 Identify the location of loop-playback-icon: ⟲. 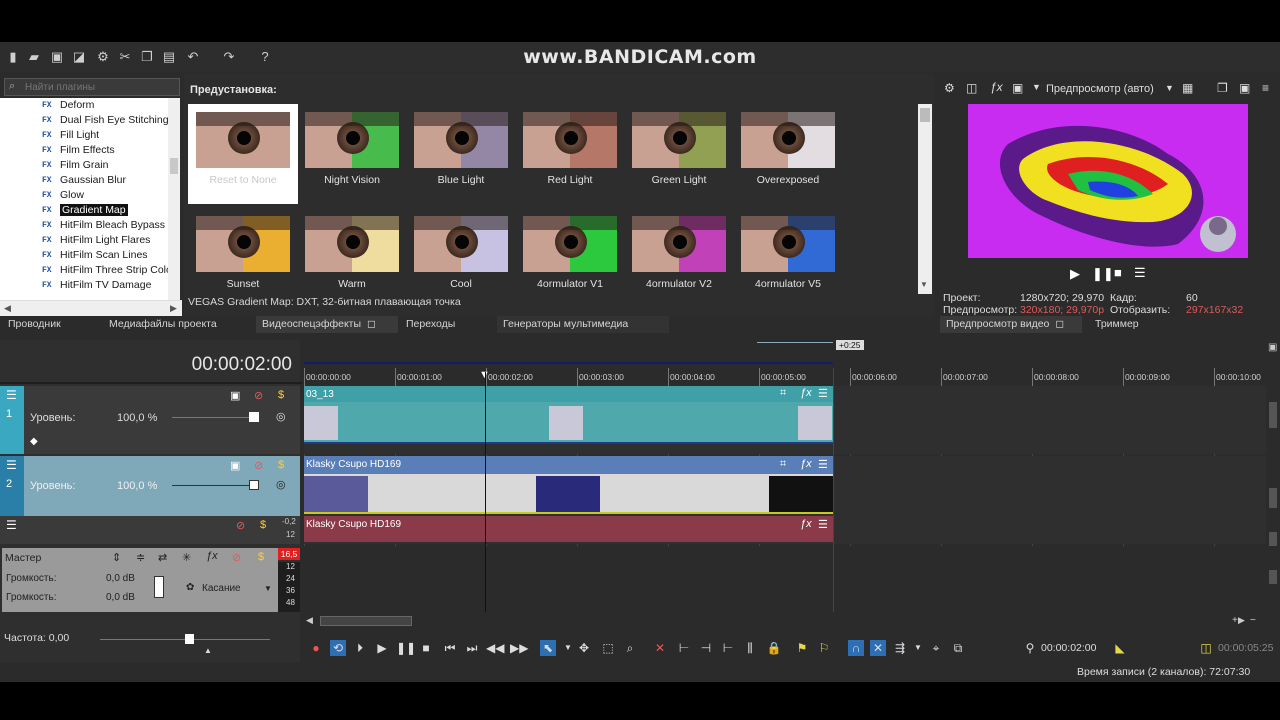
(338, 648).